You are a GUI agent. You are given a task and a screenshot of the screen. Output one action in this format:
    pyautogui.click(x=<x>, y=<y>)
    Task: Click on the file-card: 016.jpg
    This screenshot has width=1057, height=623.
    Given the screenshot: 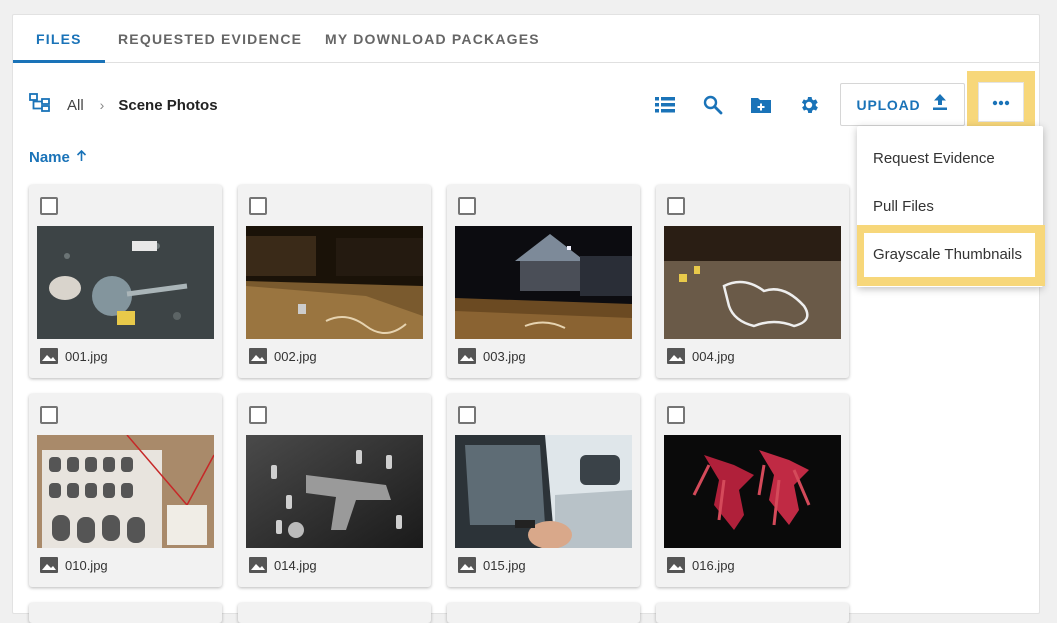 What is the action you would take?
    pyautogui.click(x=752, y=490)
    